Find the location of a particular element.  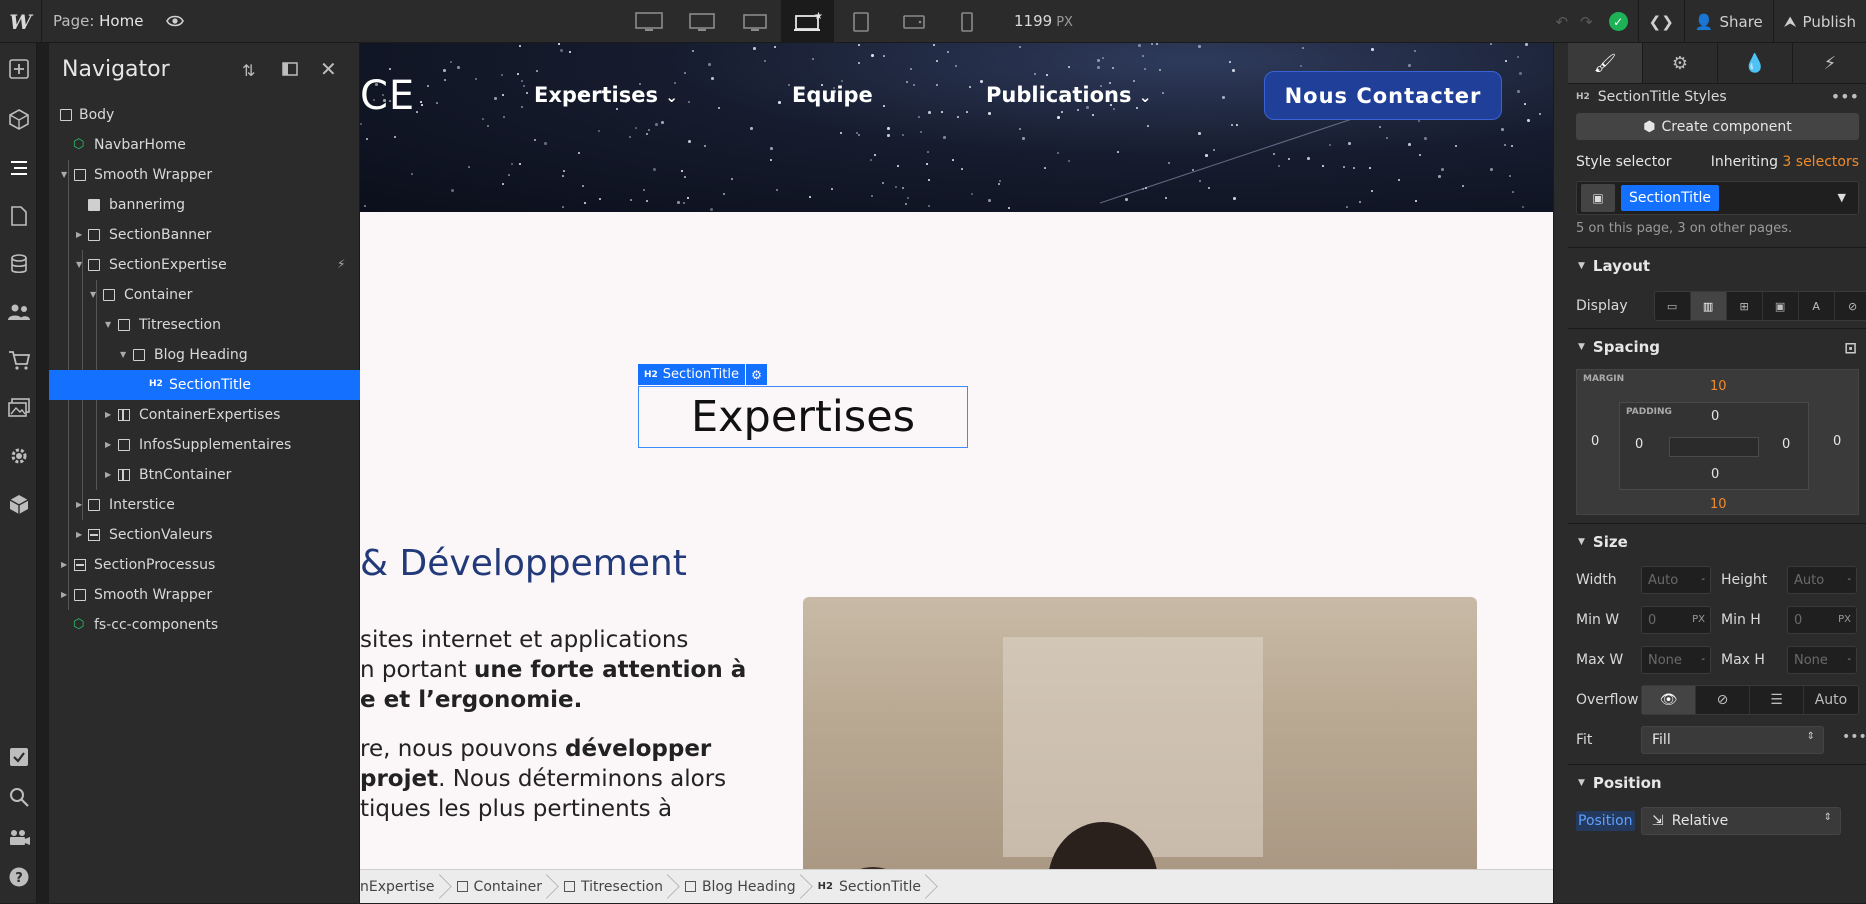

tree-row-sectionvaleurs: ▶ SectionValeurs is located at coordinates (204, 535).